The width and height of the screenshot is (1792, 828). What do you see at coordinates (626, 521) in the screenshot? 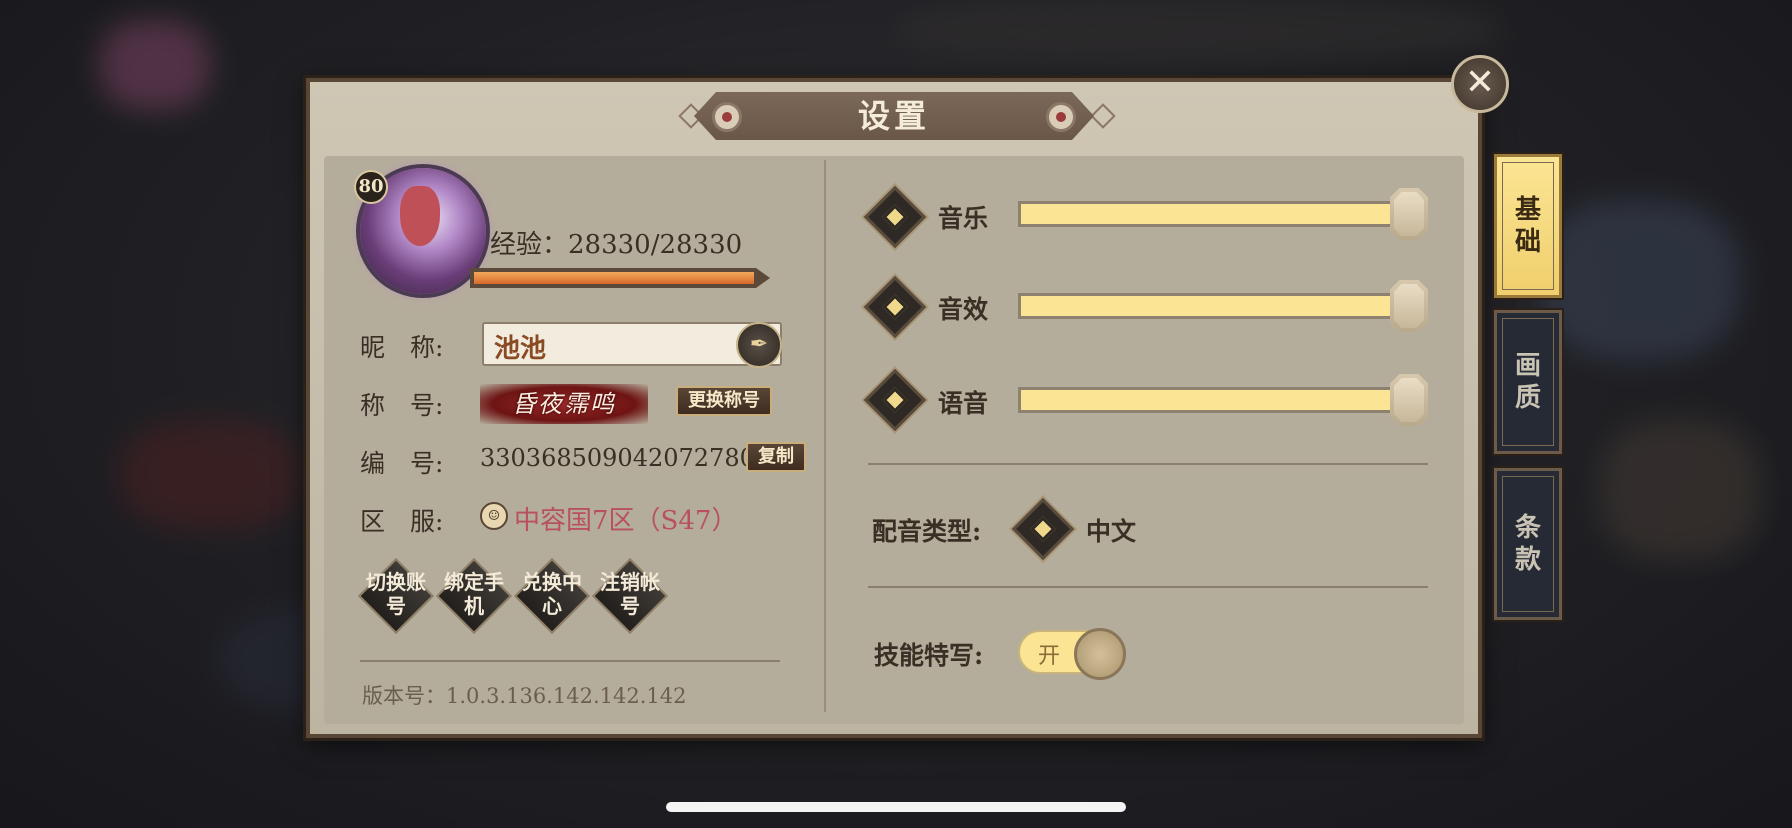
I see `server-value: 中容国7区（S47）` at bounding box center [626, 521].